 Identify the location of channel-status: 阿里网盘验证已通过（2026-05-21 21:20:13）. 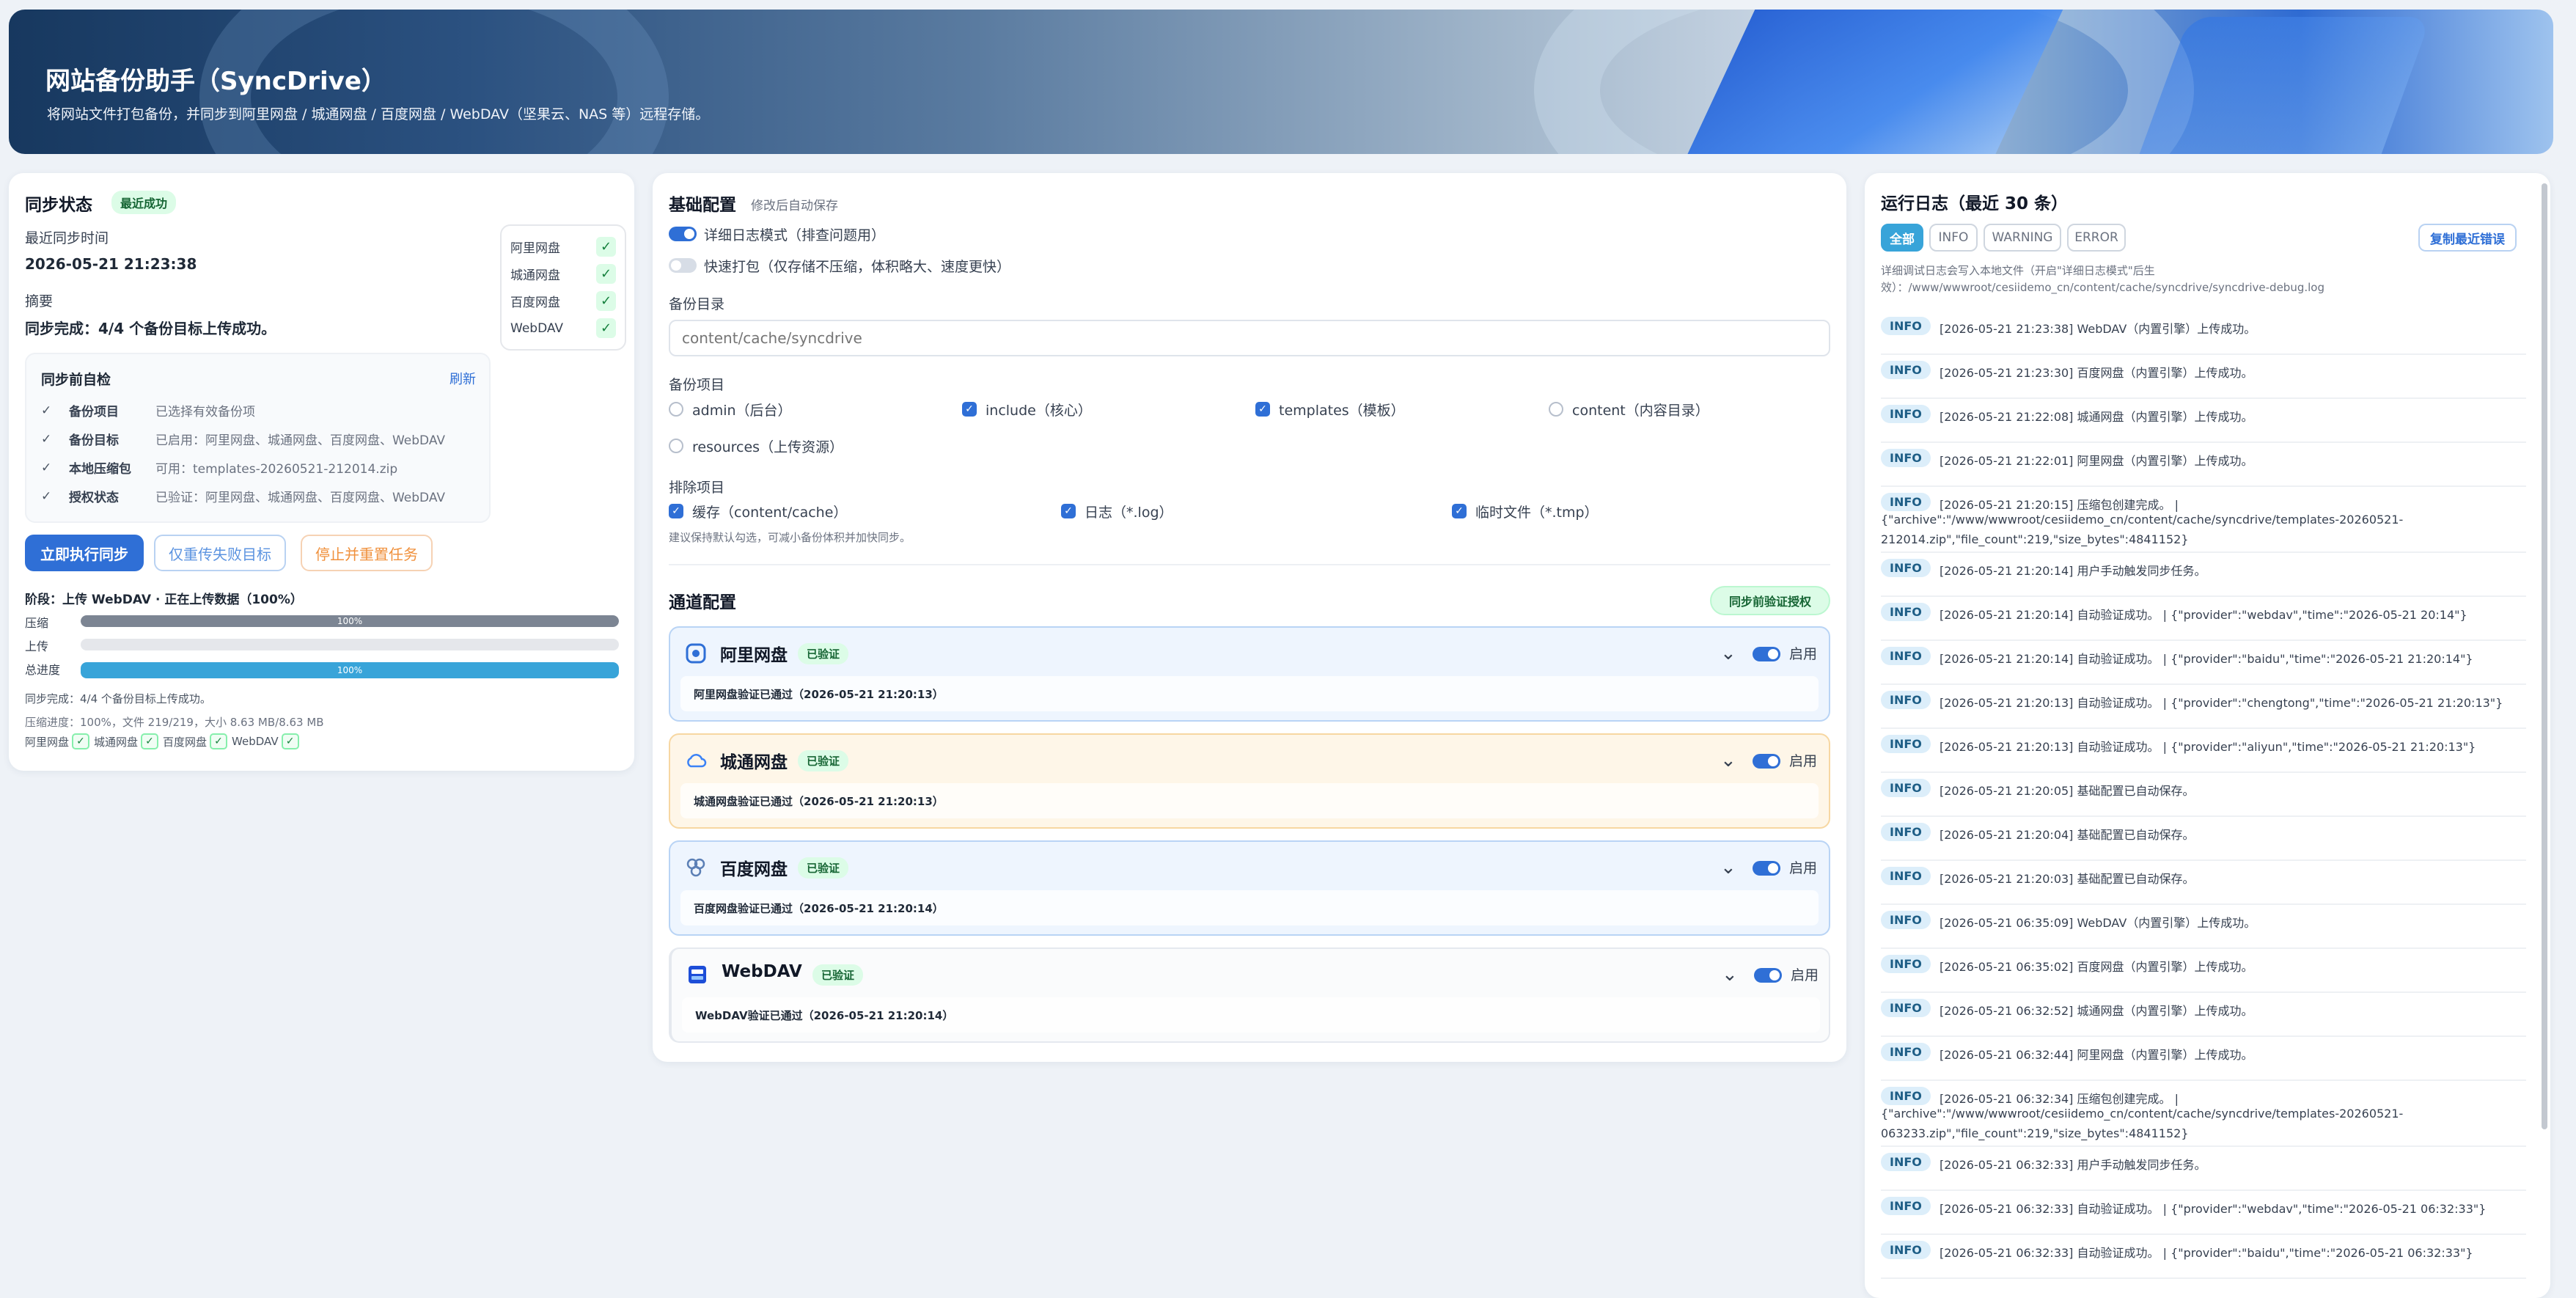
(1249, 693).